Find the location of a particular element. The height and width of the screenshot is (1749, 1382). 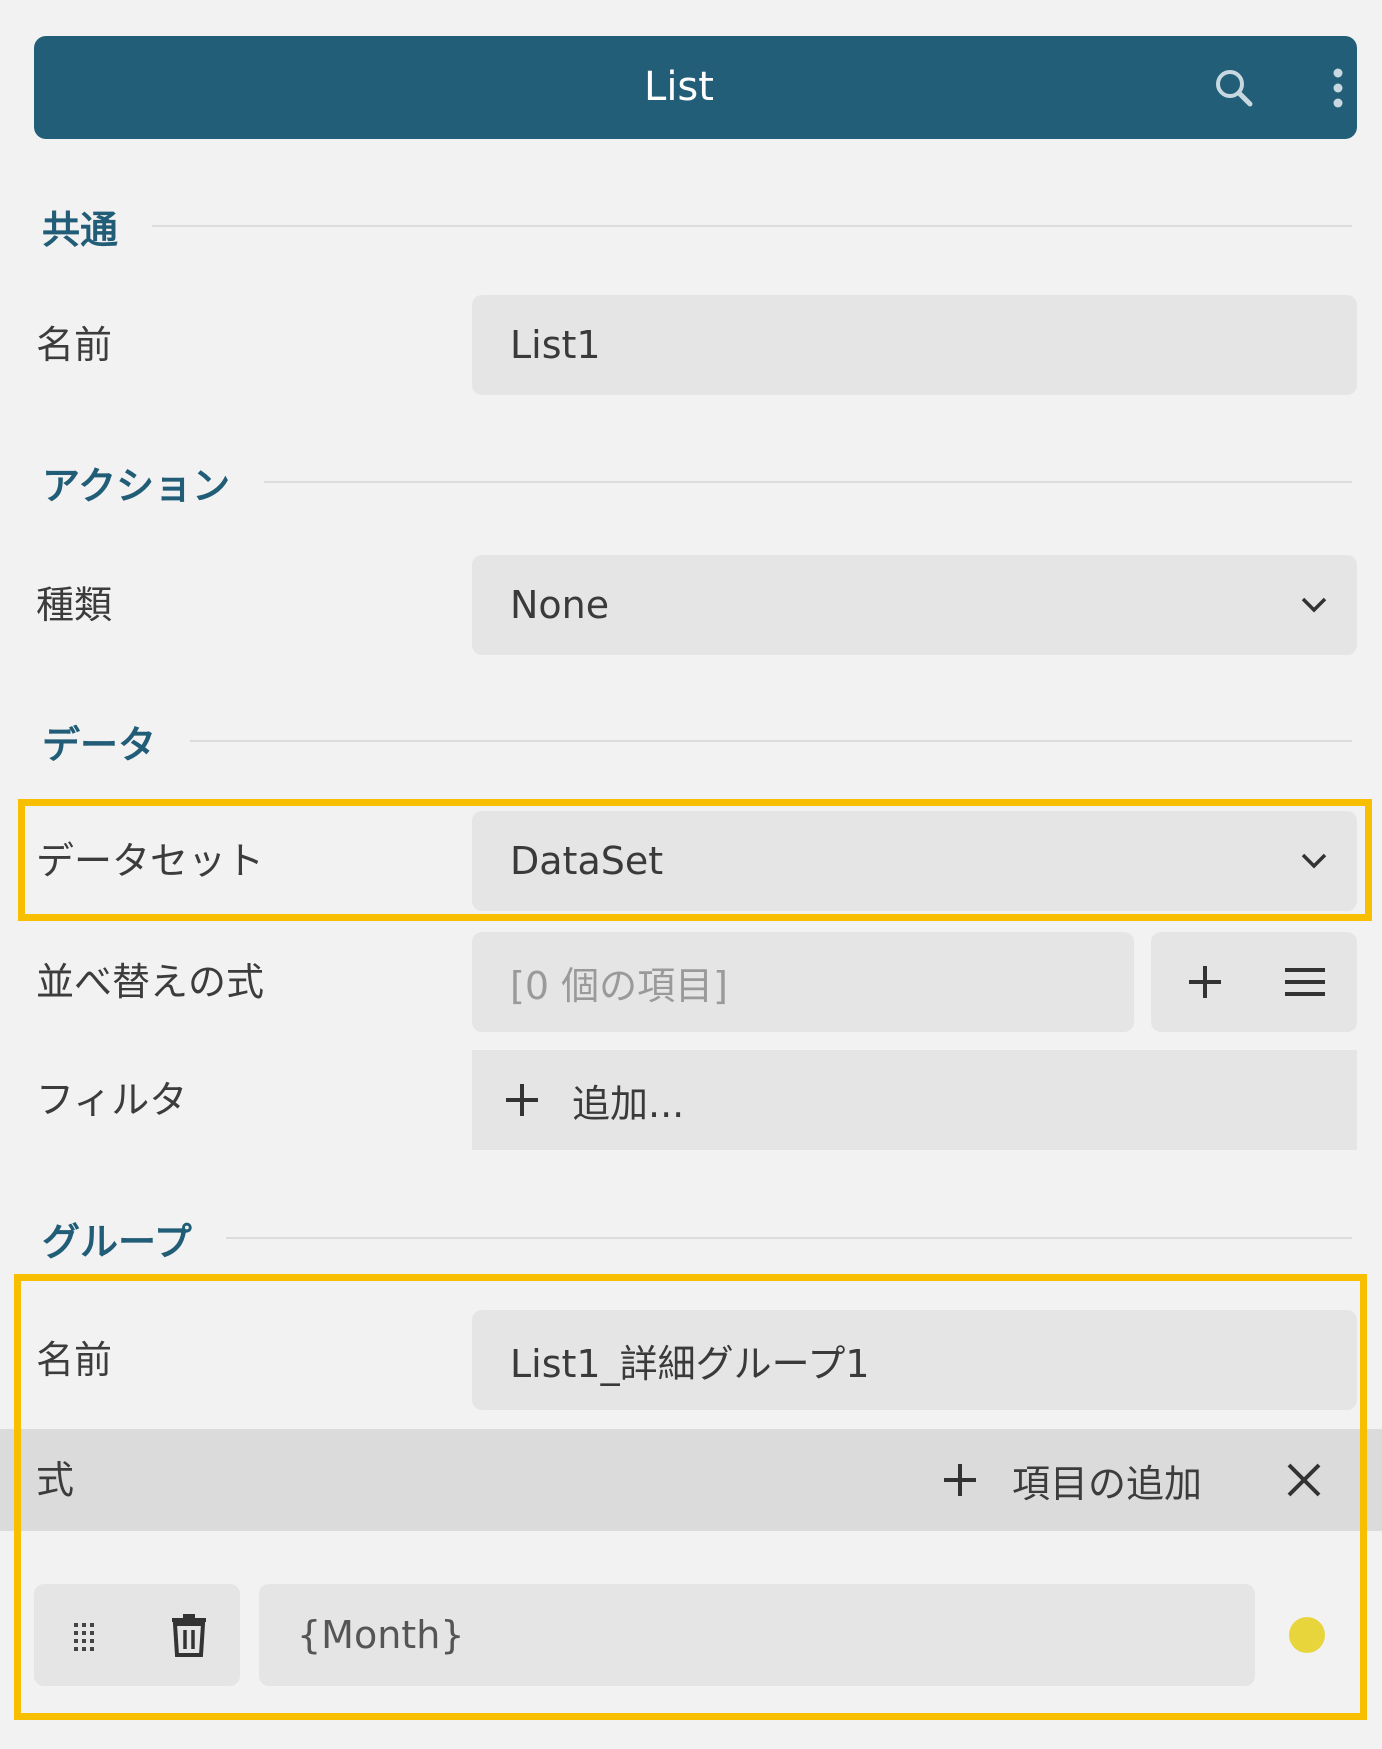

action-type-value: None is located at coordinates (560, 605).